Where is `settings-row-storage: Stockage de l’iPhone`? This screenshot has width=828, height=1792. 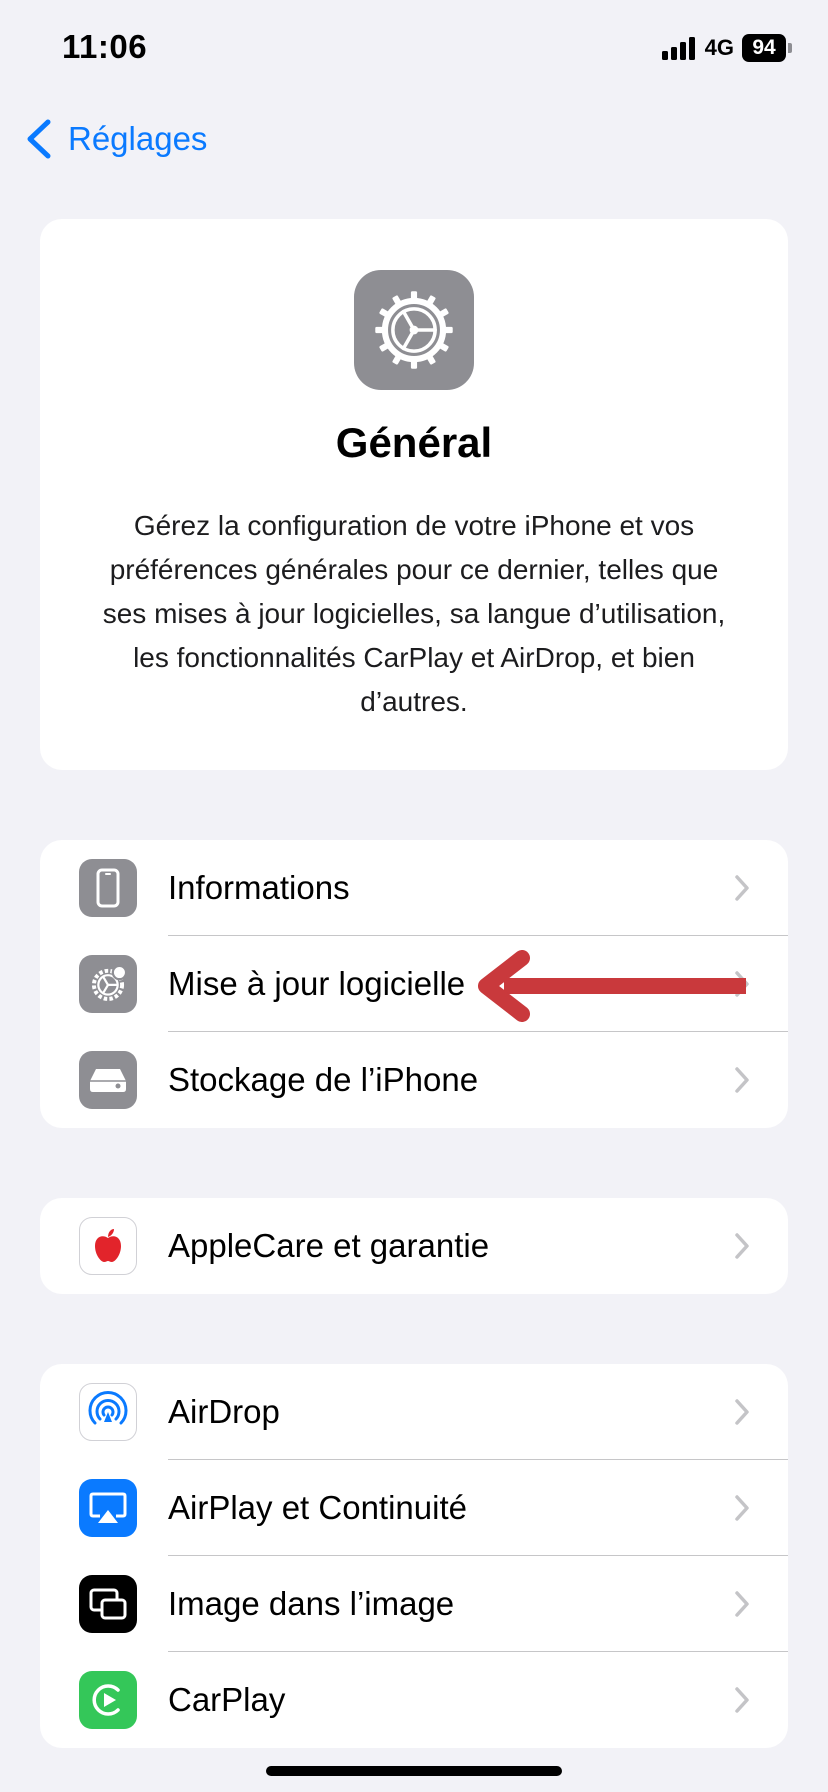
settings-row-storage: Stockage de l’iPhone is located at coordinates (414, 1080).